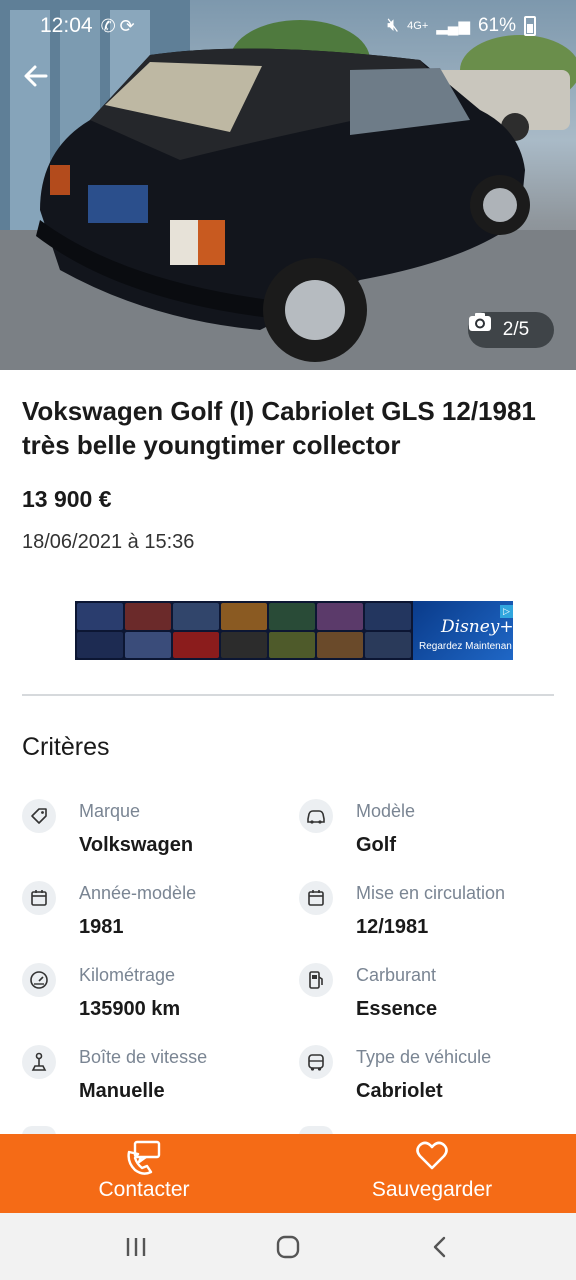 This screenshot has width=576, height=1280. I want to click on criterion-label: Modèle, so click(386, 811).